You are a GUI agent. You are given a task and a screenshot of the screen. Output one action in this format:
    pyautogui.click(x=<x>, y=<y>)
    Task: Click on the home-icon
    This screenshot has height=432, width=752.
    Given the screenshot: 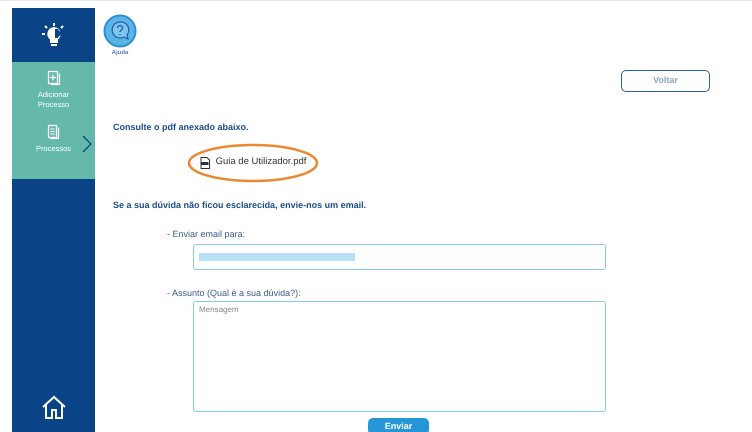 What is the action you would take?
    pyautogui.click(x=53, y=407)
    